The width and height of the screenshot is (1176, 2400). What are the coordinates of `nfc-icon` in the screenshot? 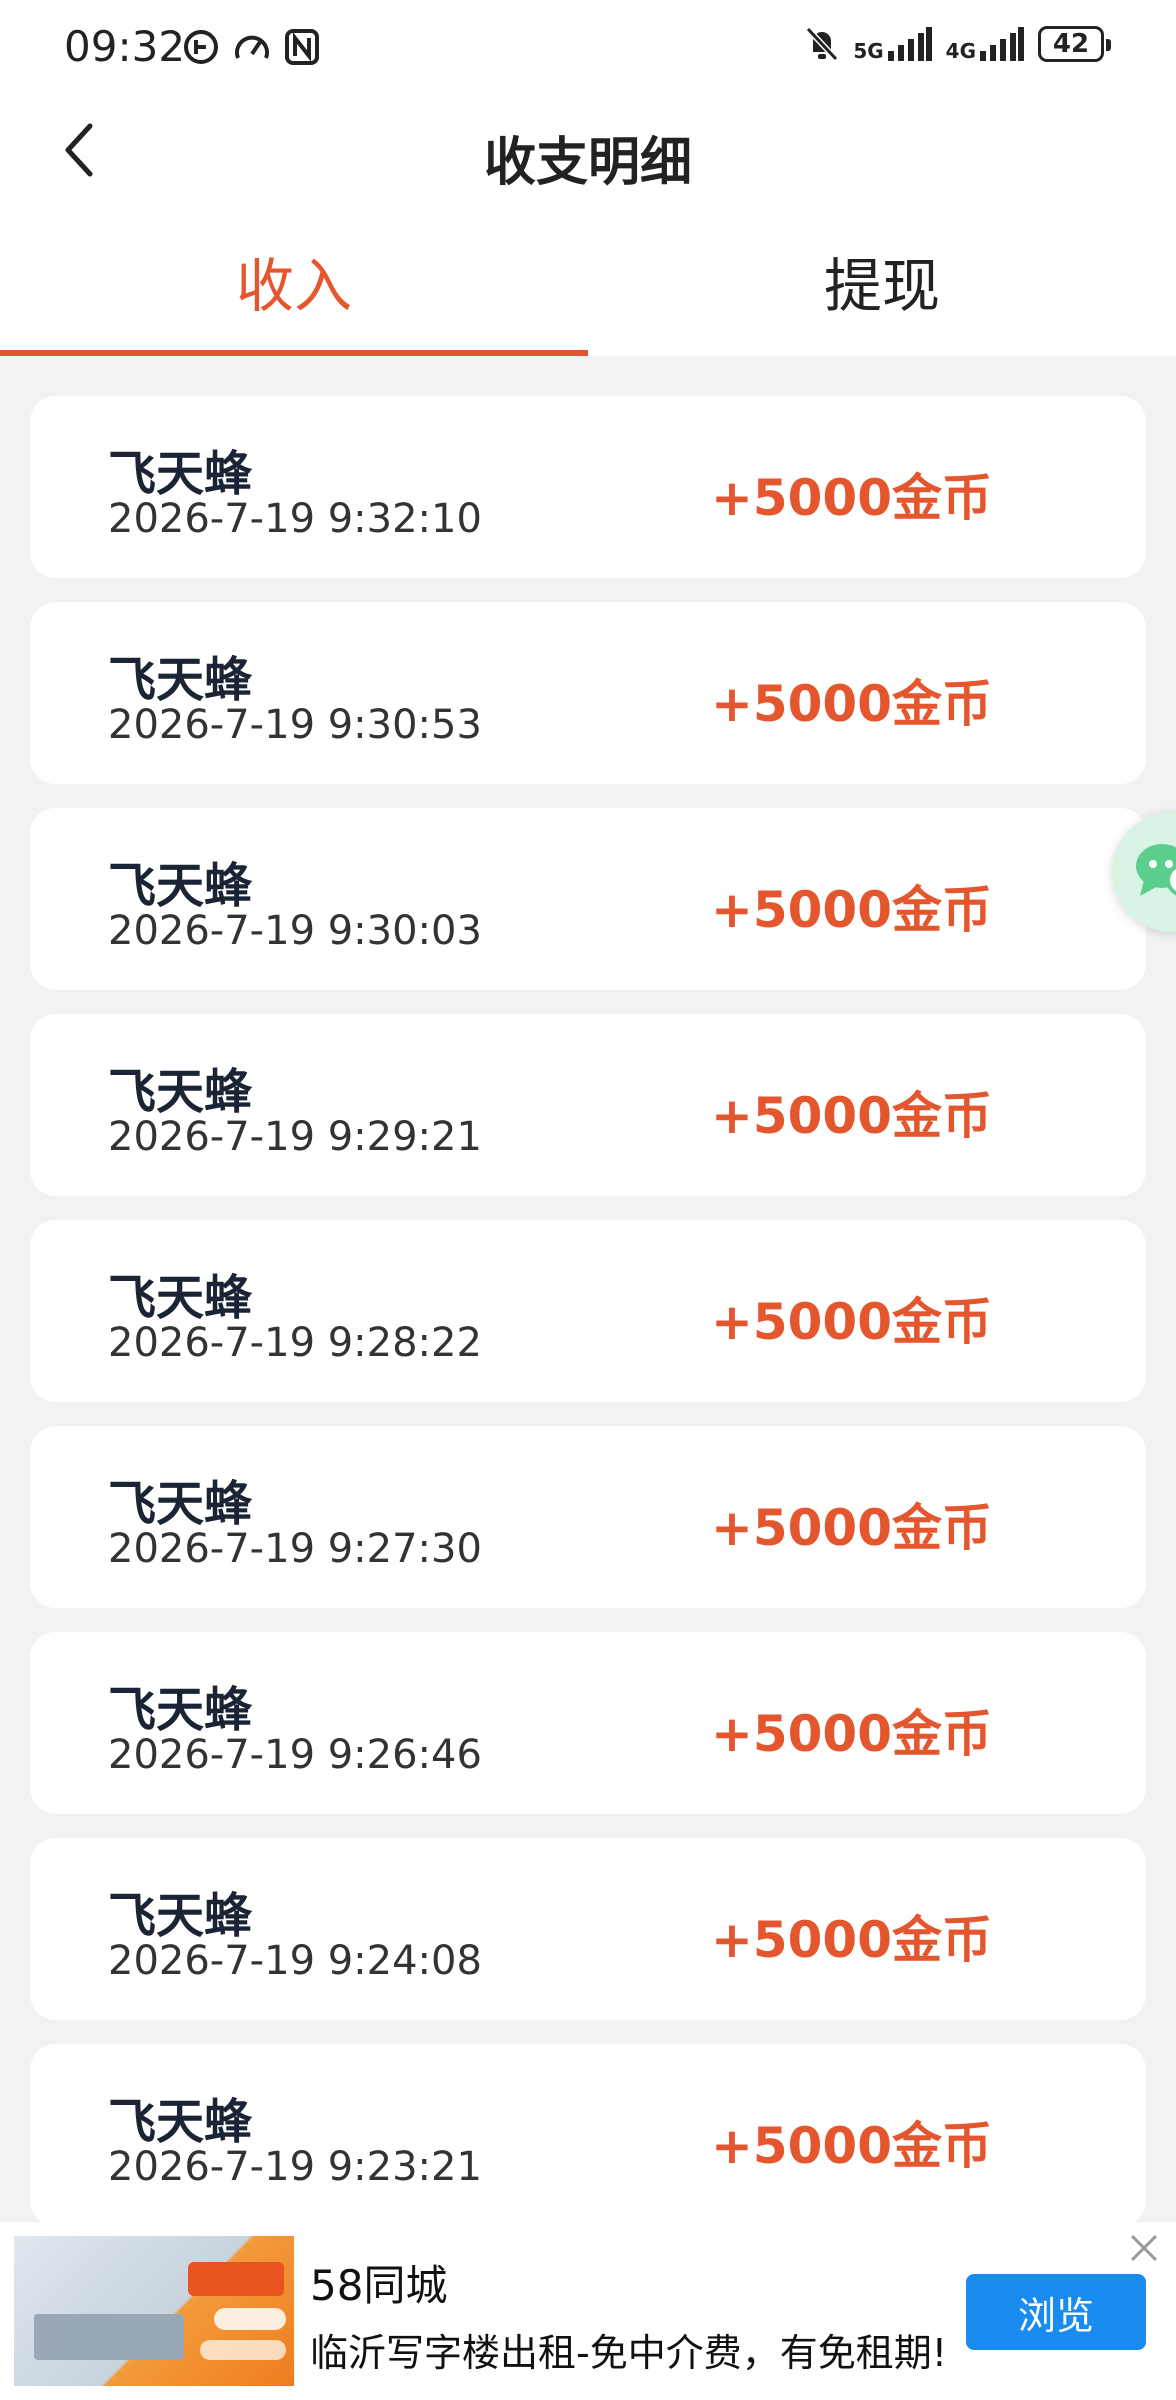 It's located at (302, 47).